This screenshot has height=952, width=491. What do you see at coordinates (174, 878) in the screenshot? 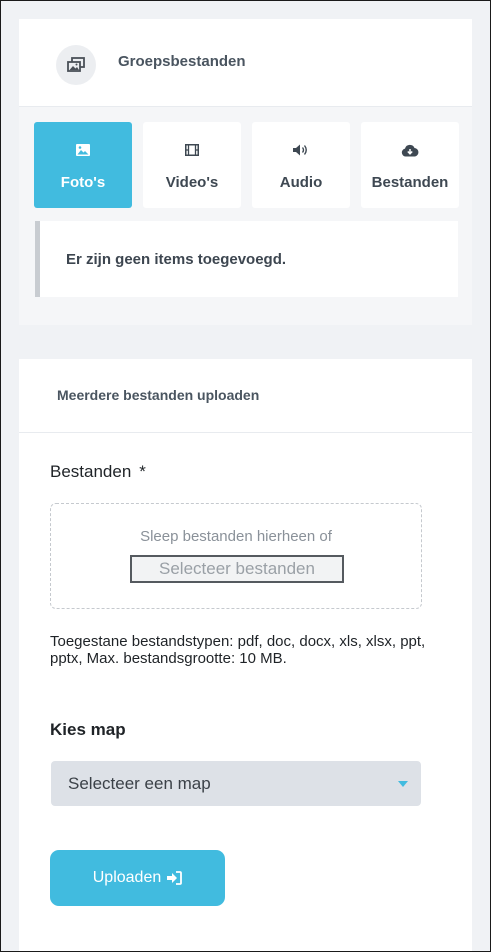
I see `sign-in-icon` at bounding box center [174, 878].